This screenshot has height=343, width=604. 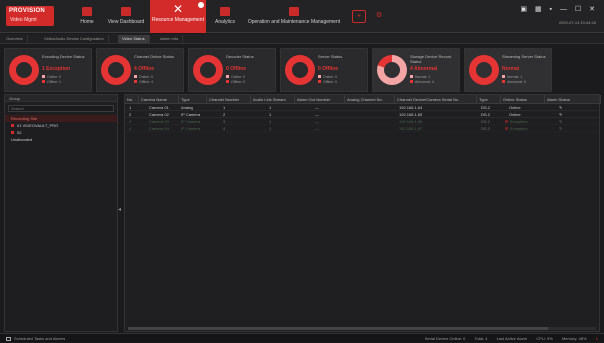 What do you see at coordinates (330, 56) in the screenshot?
I see `card-title: Server Status` at bounding box center [330, 56].